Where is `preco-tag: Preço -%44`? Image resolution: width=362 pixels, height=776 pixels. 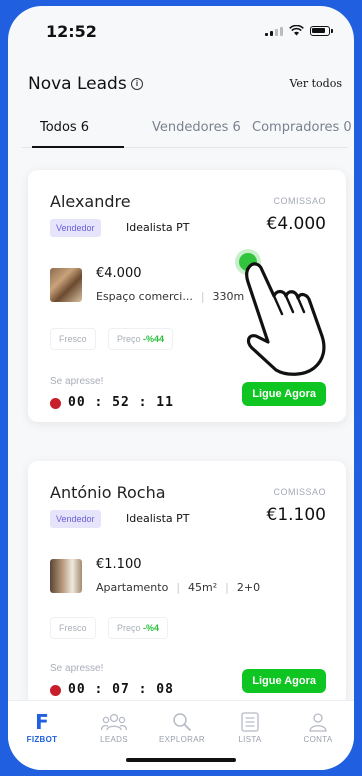 preco-tag: Preço -%44 is located at coordinates (141, 339).